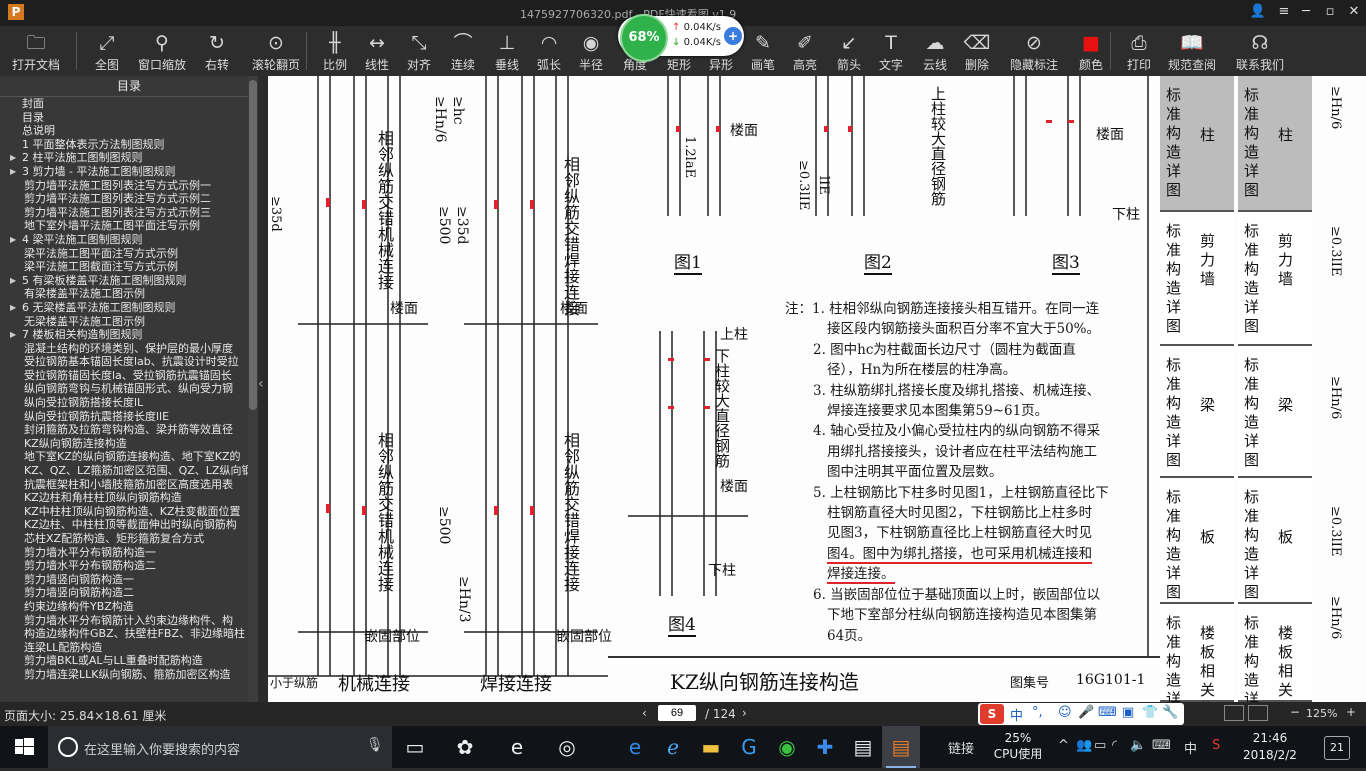  I want to click on ime-indicator: 中, so click(1190, 747).